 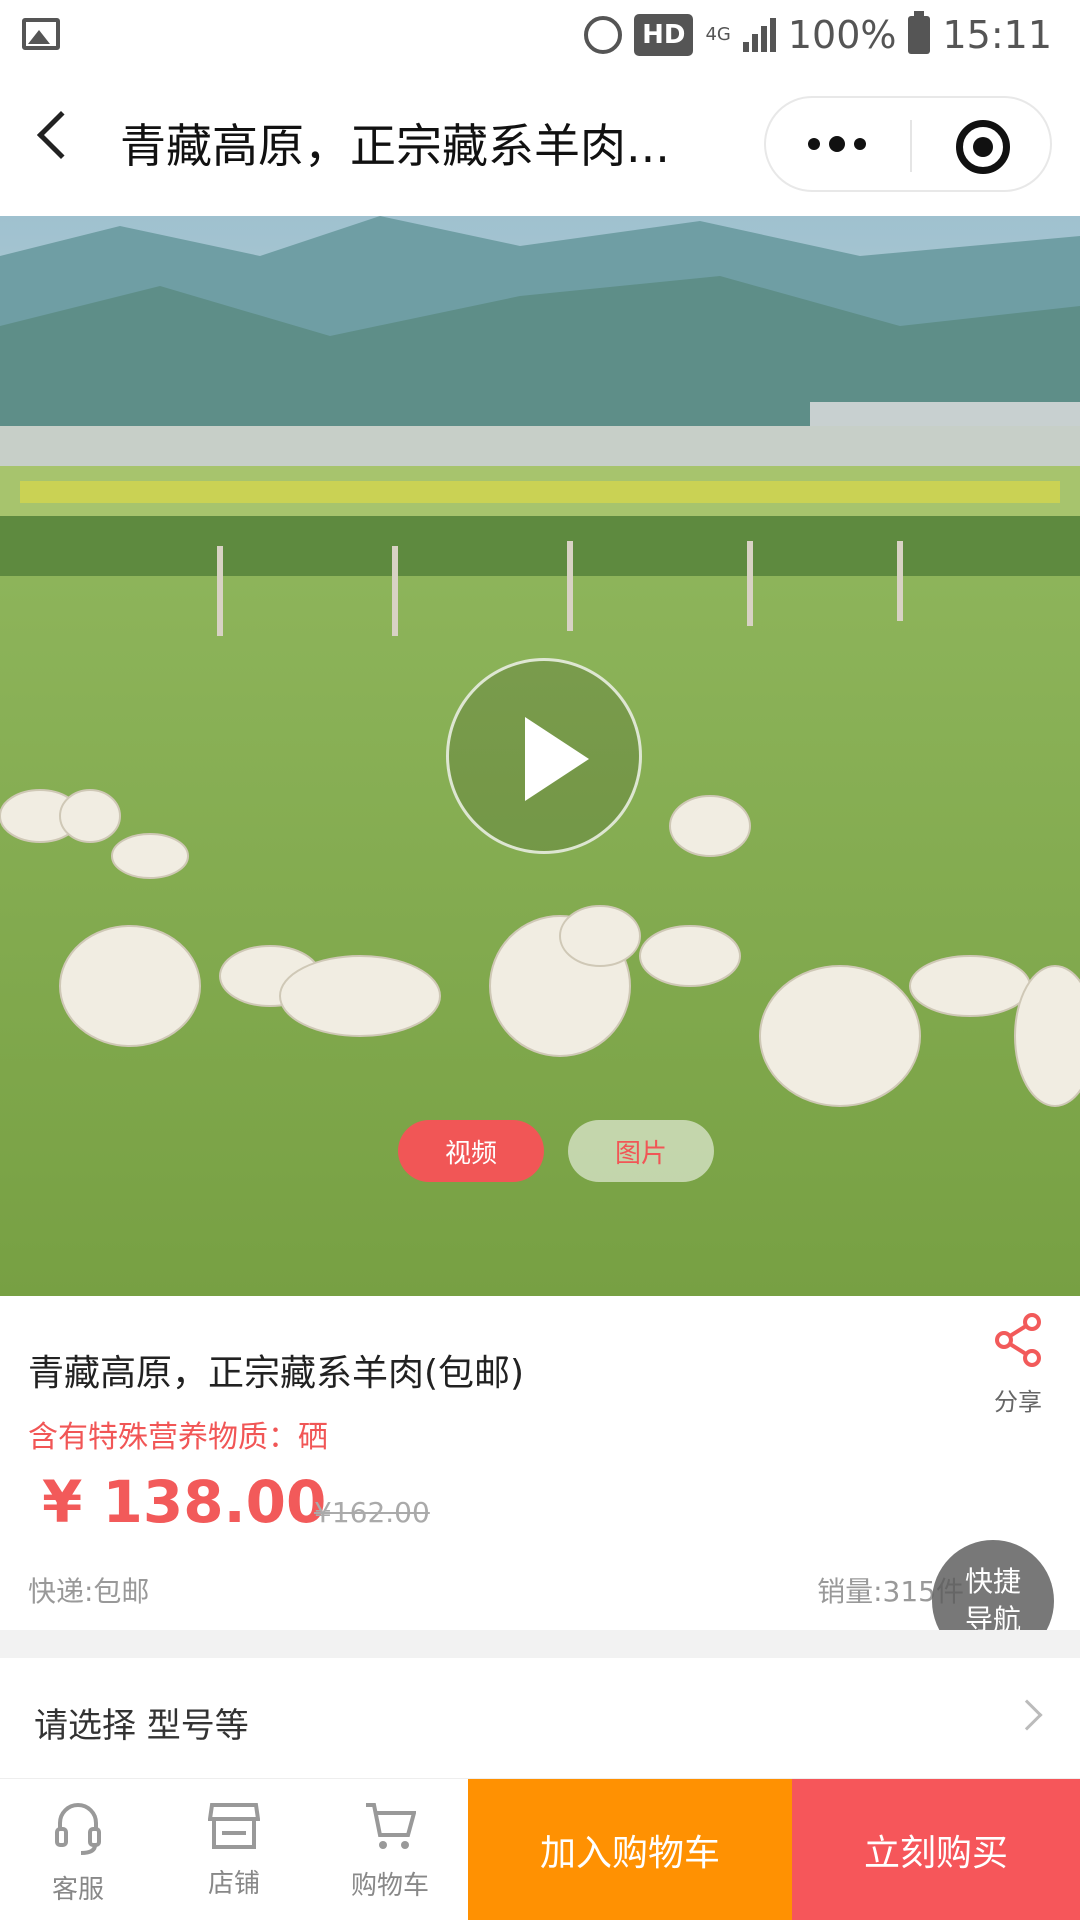 I want to click on signal-icon, so click(x=759, y=35).